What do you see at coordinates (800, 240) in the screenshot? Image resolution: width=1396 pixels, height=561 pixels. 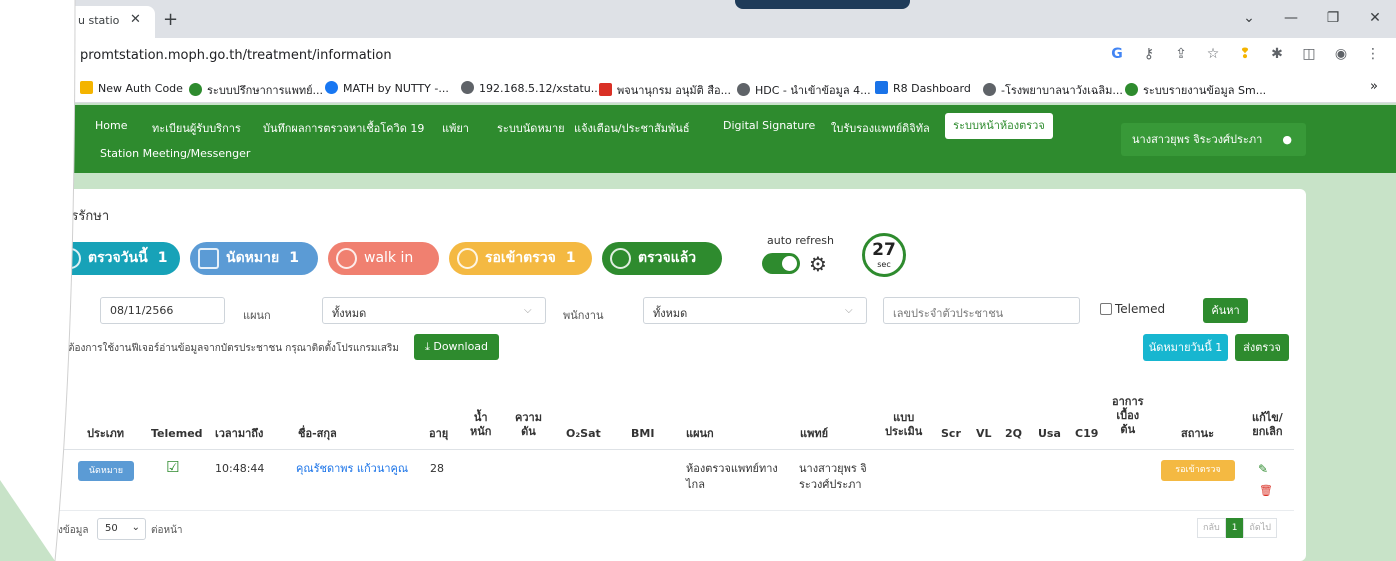 I see `auto-refresh-label: auto refresh` at bounding box center [800, 240].